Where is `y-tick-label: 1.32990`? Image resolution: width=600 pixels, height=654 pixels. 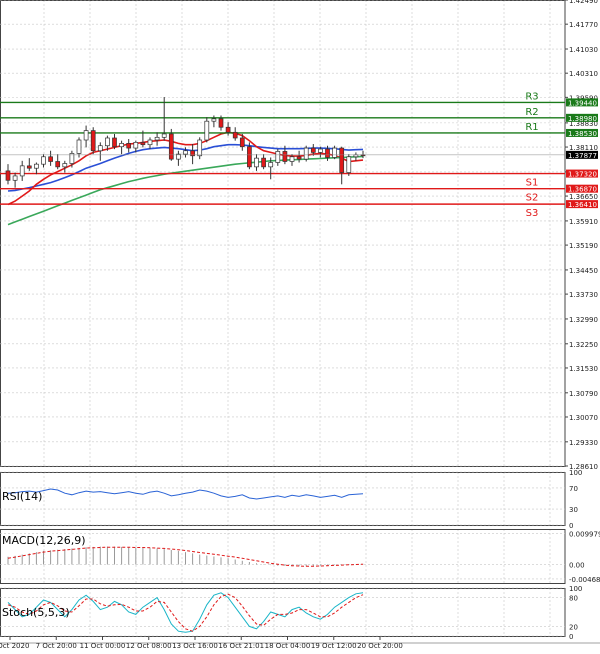
y-tick-label: 1.32990 is located at coordinates (583, 320).